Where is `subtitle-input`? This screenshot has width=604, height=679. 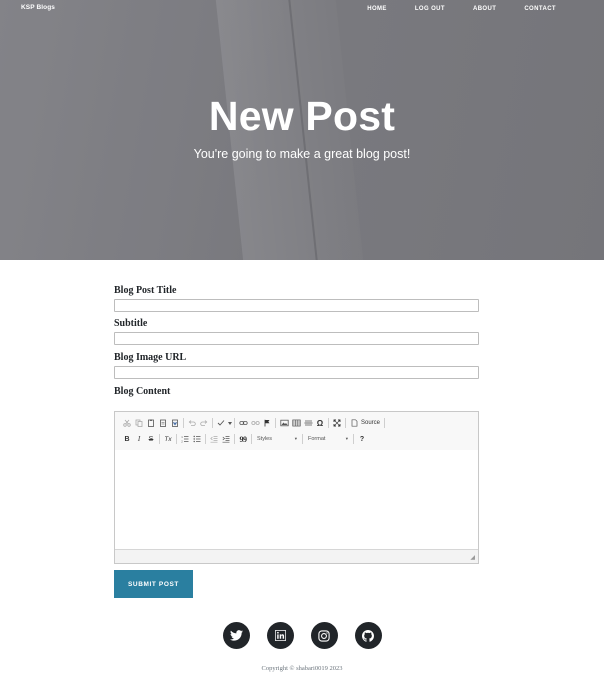
subtitle-input is located at coordinates (296, 338).